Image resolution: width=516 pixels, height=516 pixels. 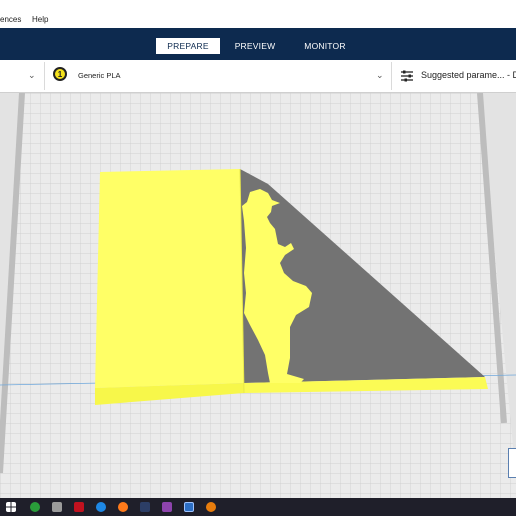 I want to click on print-settings-selector: Suggested parame... - Dra, so click(x=468, y=75).